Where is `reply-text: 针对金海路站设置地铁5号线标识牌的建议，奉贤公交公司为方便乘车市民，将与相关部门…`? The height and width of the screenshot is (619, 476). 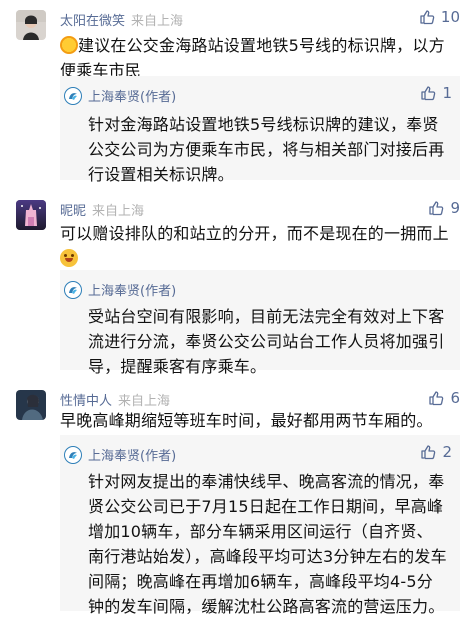
reply-text: 针对金海路站设置地铁5号线标识牌的建议，奉贤公交公司为方便乘车市民，将与相关部门… is located at coordinates (266, 149).